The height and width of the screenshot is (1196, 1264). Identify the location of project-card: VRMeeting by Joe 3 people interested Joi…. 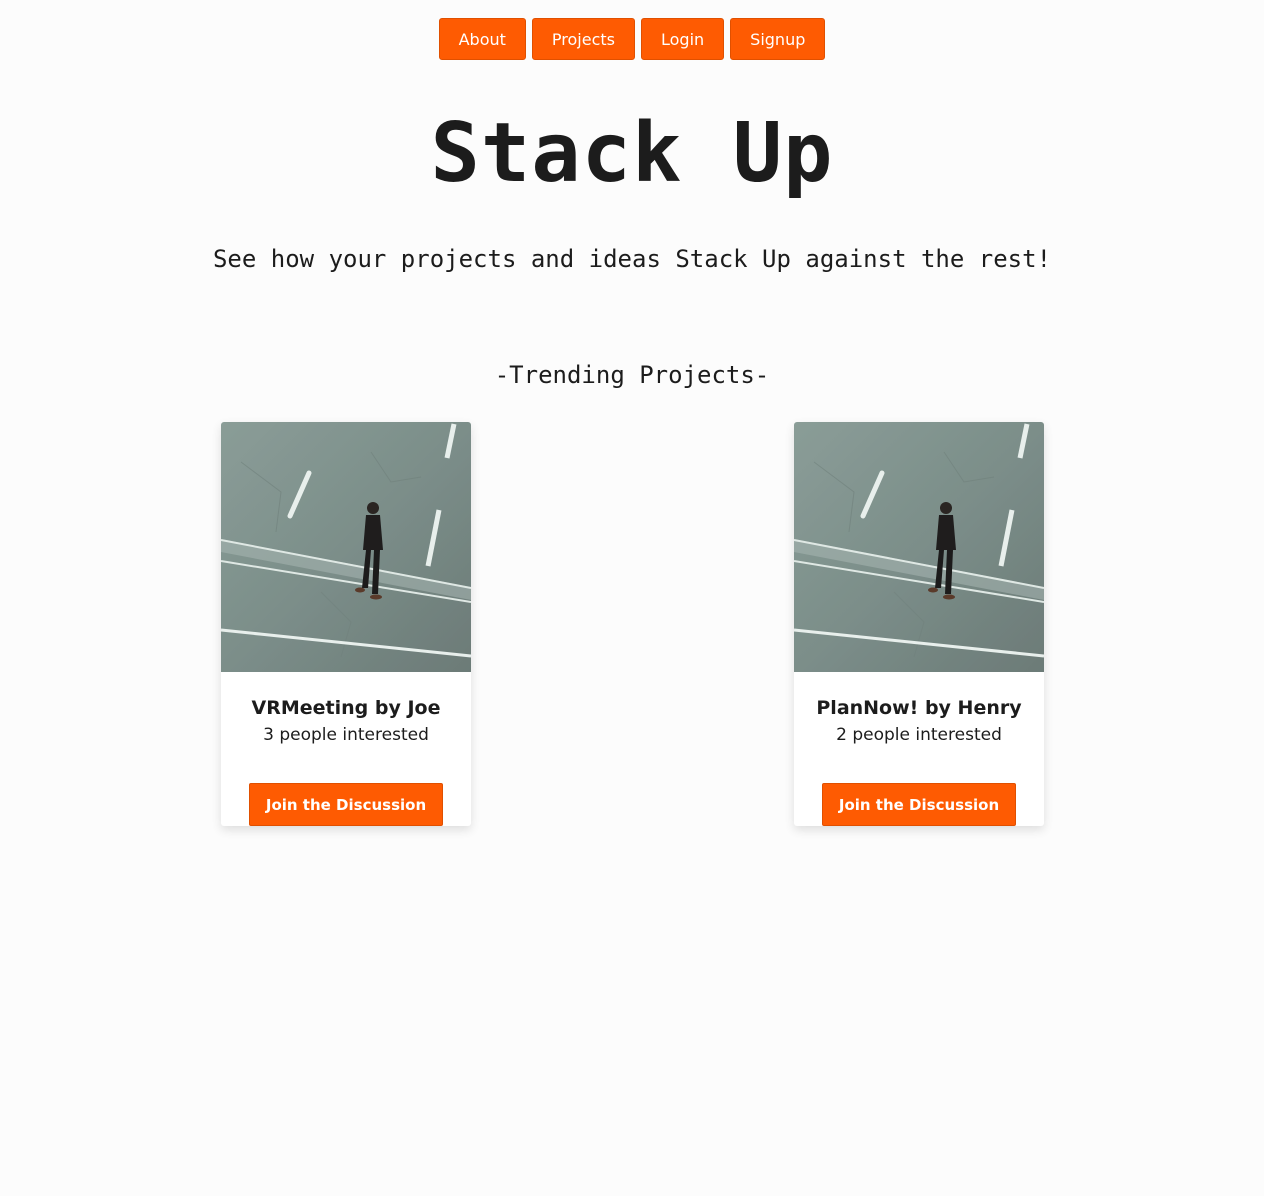
(346, 624).